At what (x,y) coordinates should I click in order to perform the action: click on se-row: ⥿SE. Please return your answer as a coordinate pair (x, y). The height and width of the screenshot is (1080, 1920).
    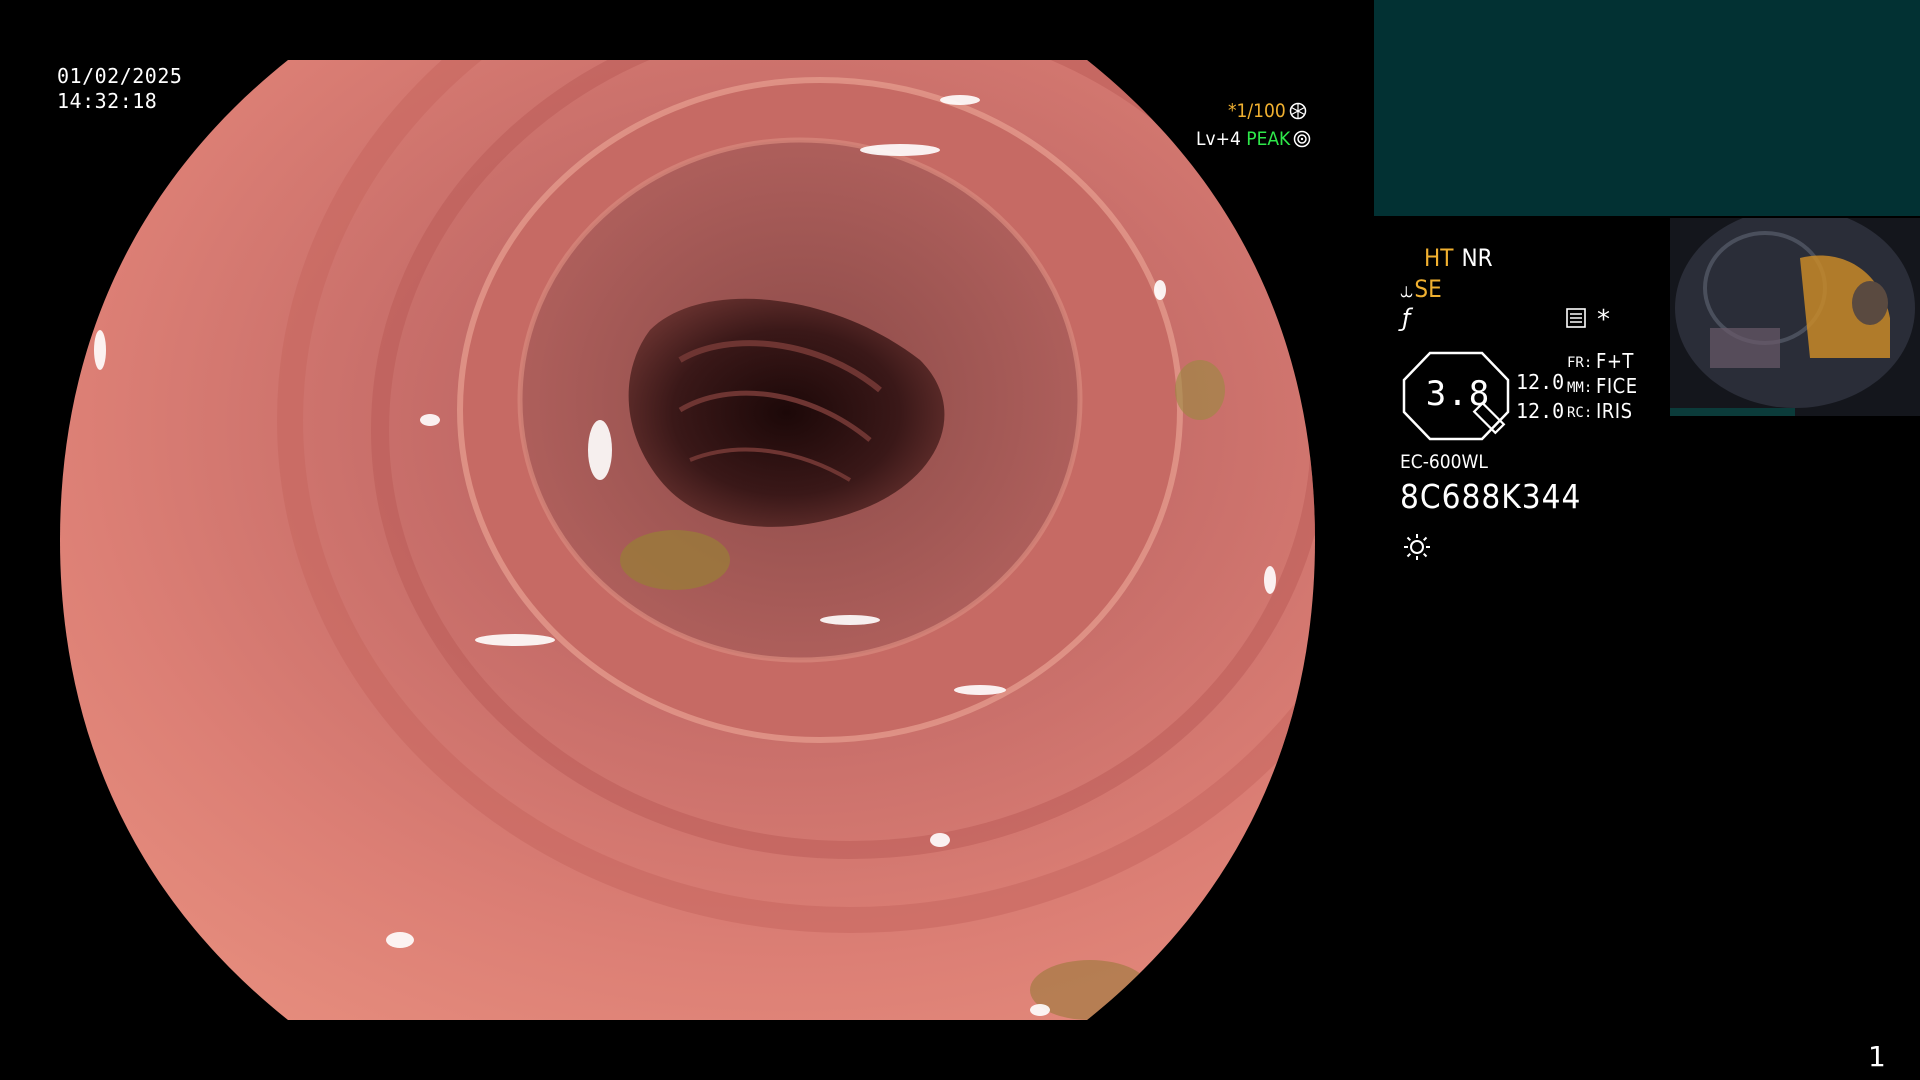
    Looking at the image, I should click on (1421, 289).